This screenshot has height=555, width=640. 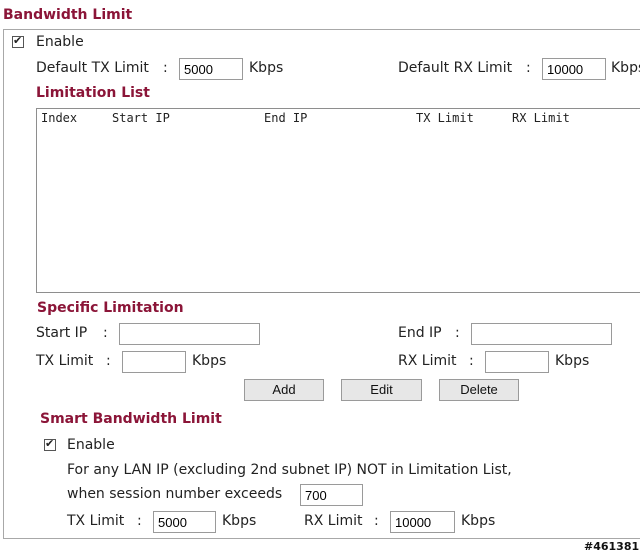 I want to click on default-rx-input, so click(x=574, y=69).